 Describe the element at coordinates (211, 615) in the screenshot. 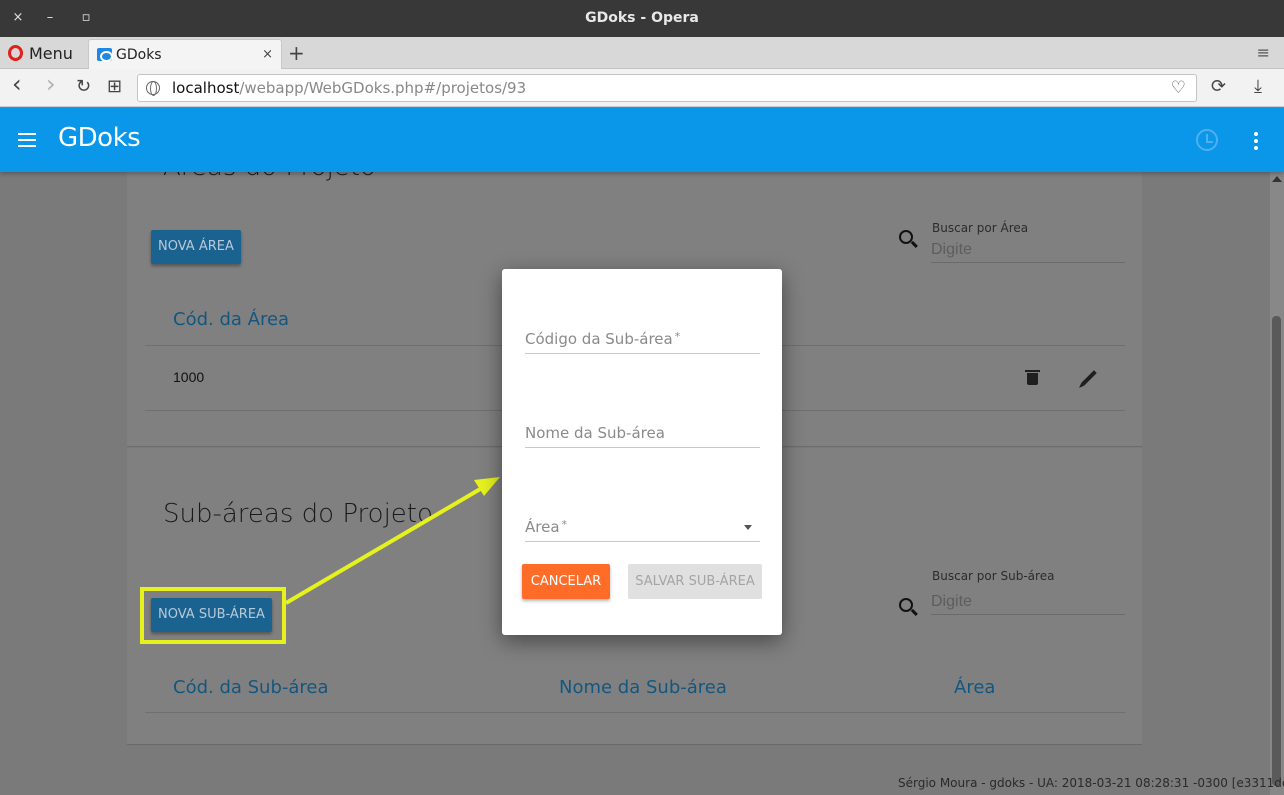

I see `new-subarea-button: NOVA SUB-ÁREA` at that location.